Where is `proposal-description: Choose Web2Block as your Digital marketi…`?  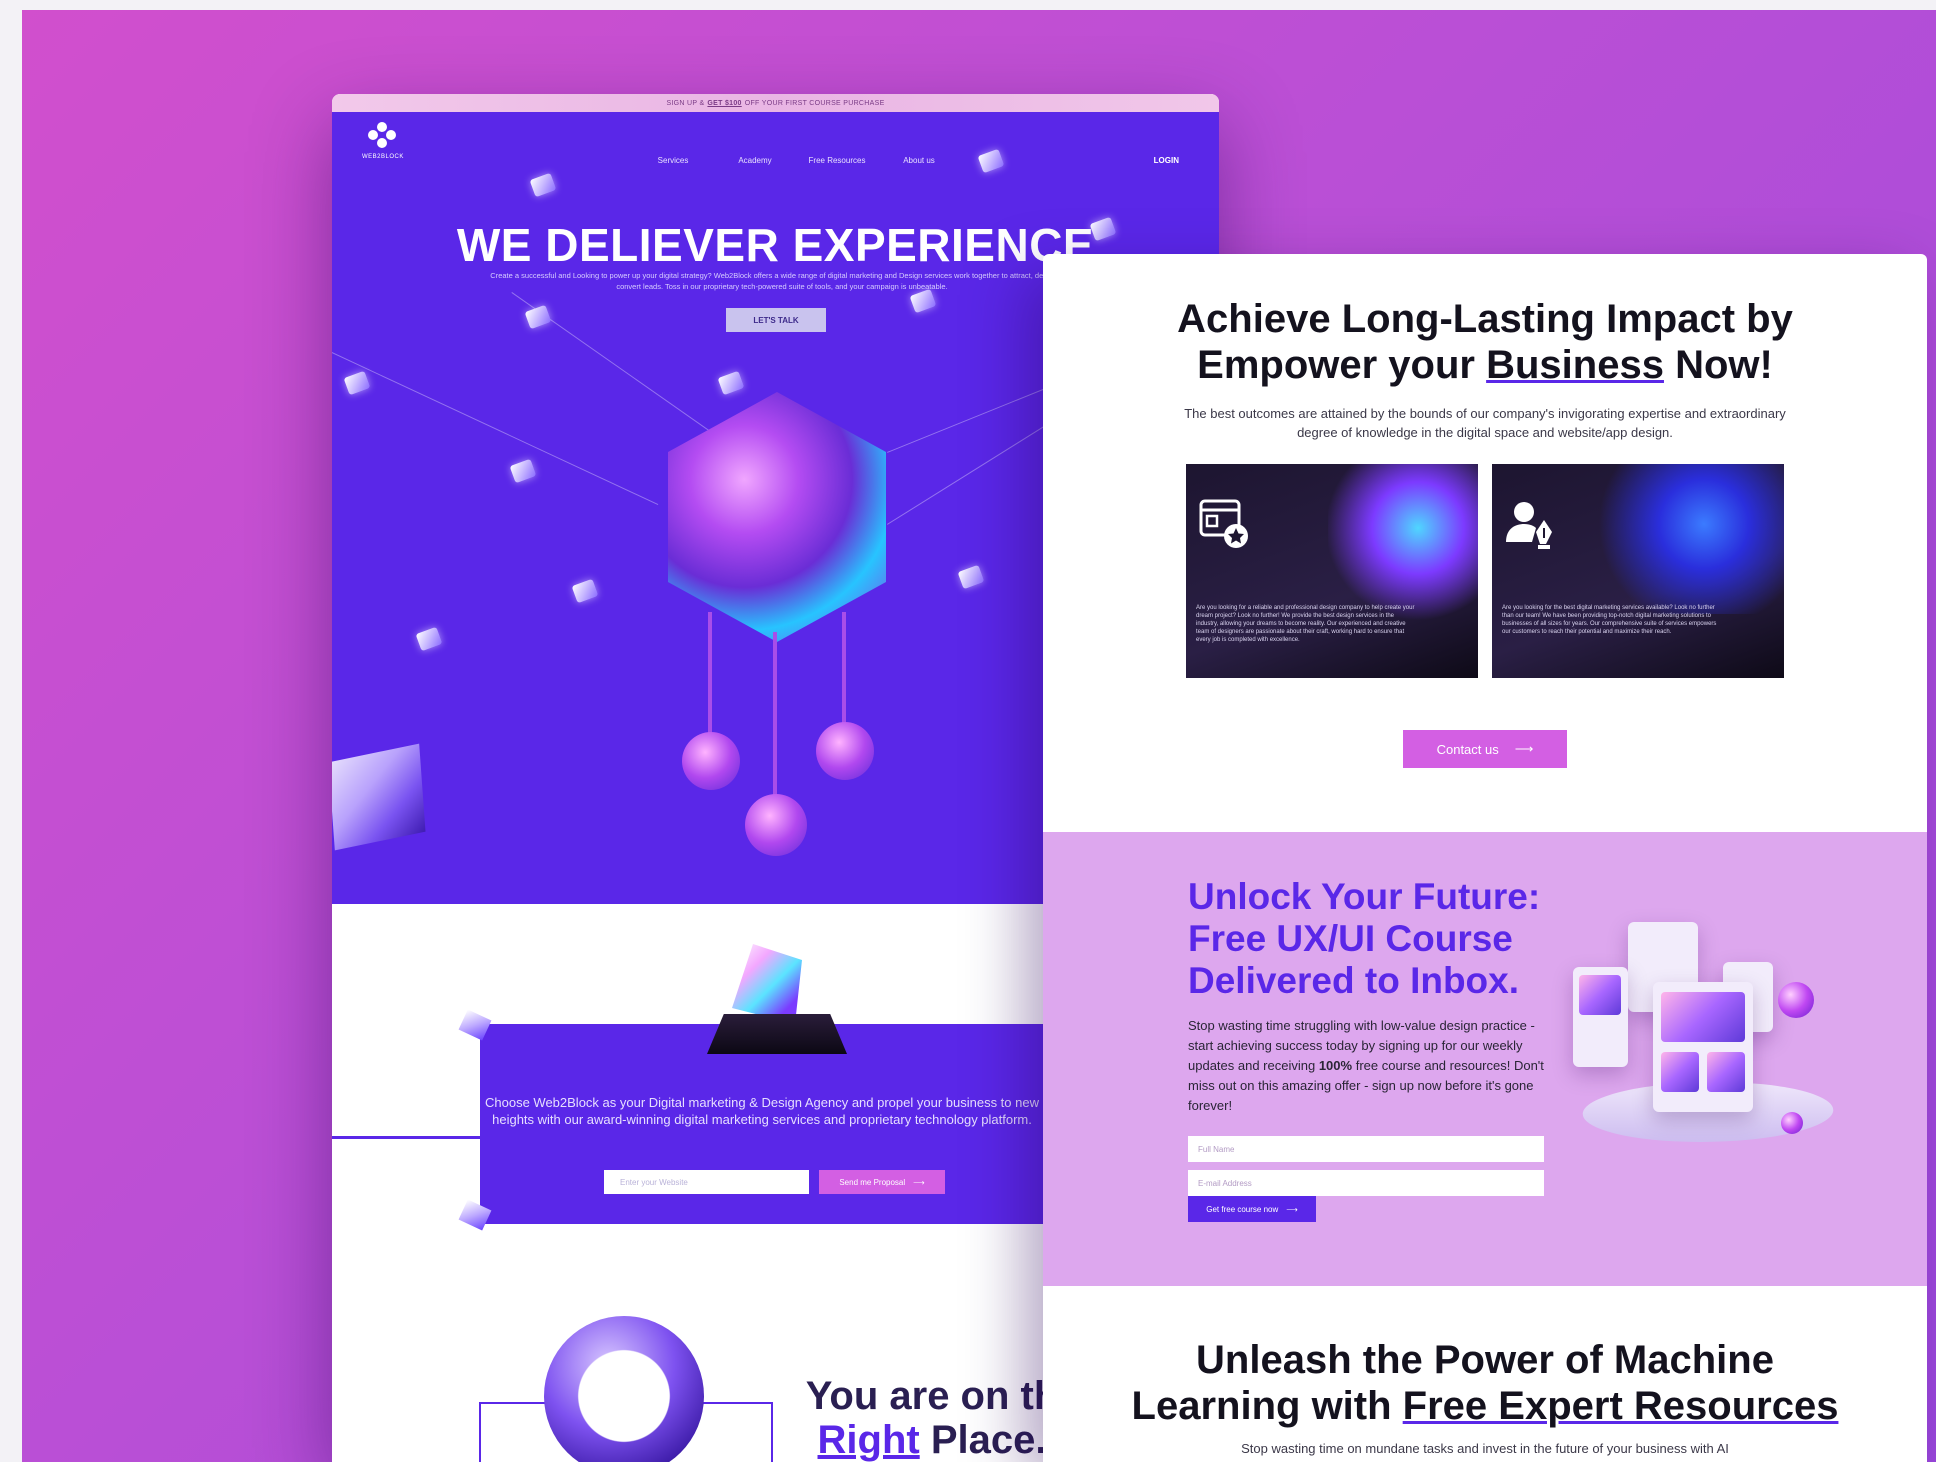
proposal-description: Choose Web2Block as your Digital marketi… is located at coordinates (761, 1111).